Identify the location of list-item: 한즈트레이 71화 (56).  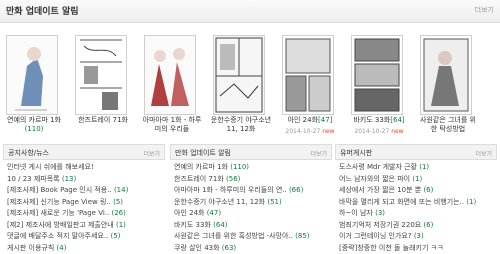
(251, 180).